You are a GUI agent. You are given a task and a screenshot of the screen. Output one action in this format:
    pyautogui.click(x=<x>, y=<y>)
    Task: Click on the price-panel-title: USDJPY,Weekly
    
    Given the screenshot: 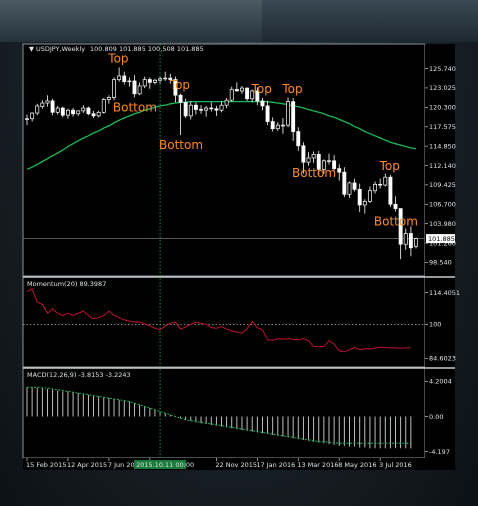 What is the action you would take?
    pyautogui.click(x=60, y=49)
    